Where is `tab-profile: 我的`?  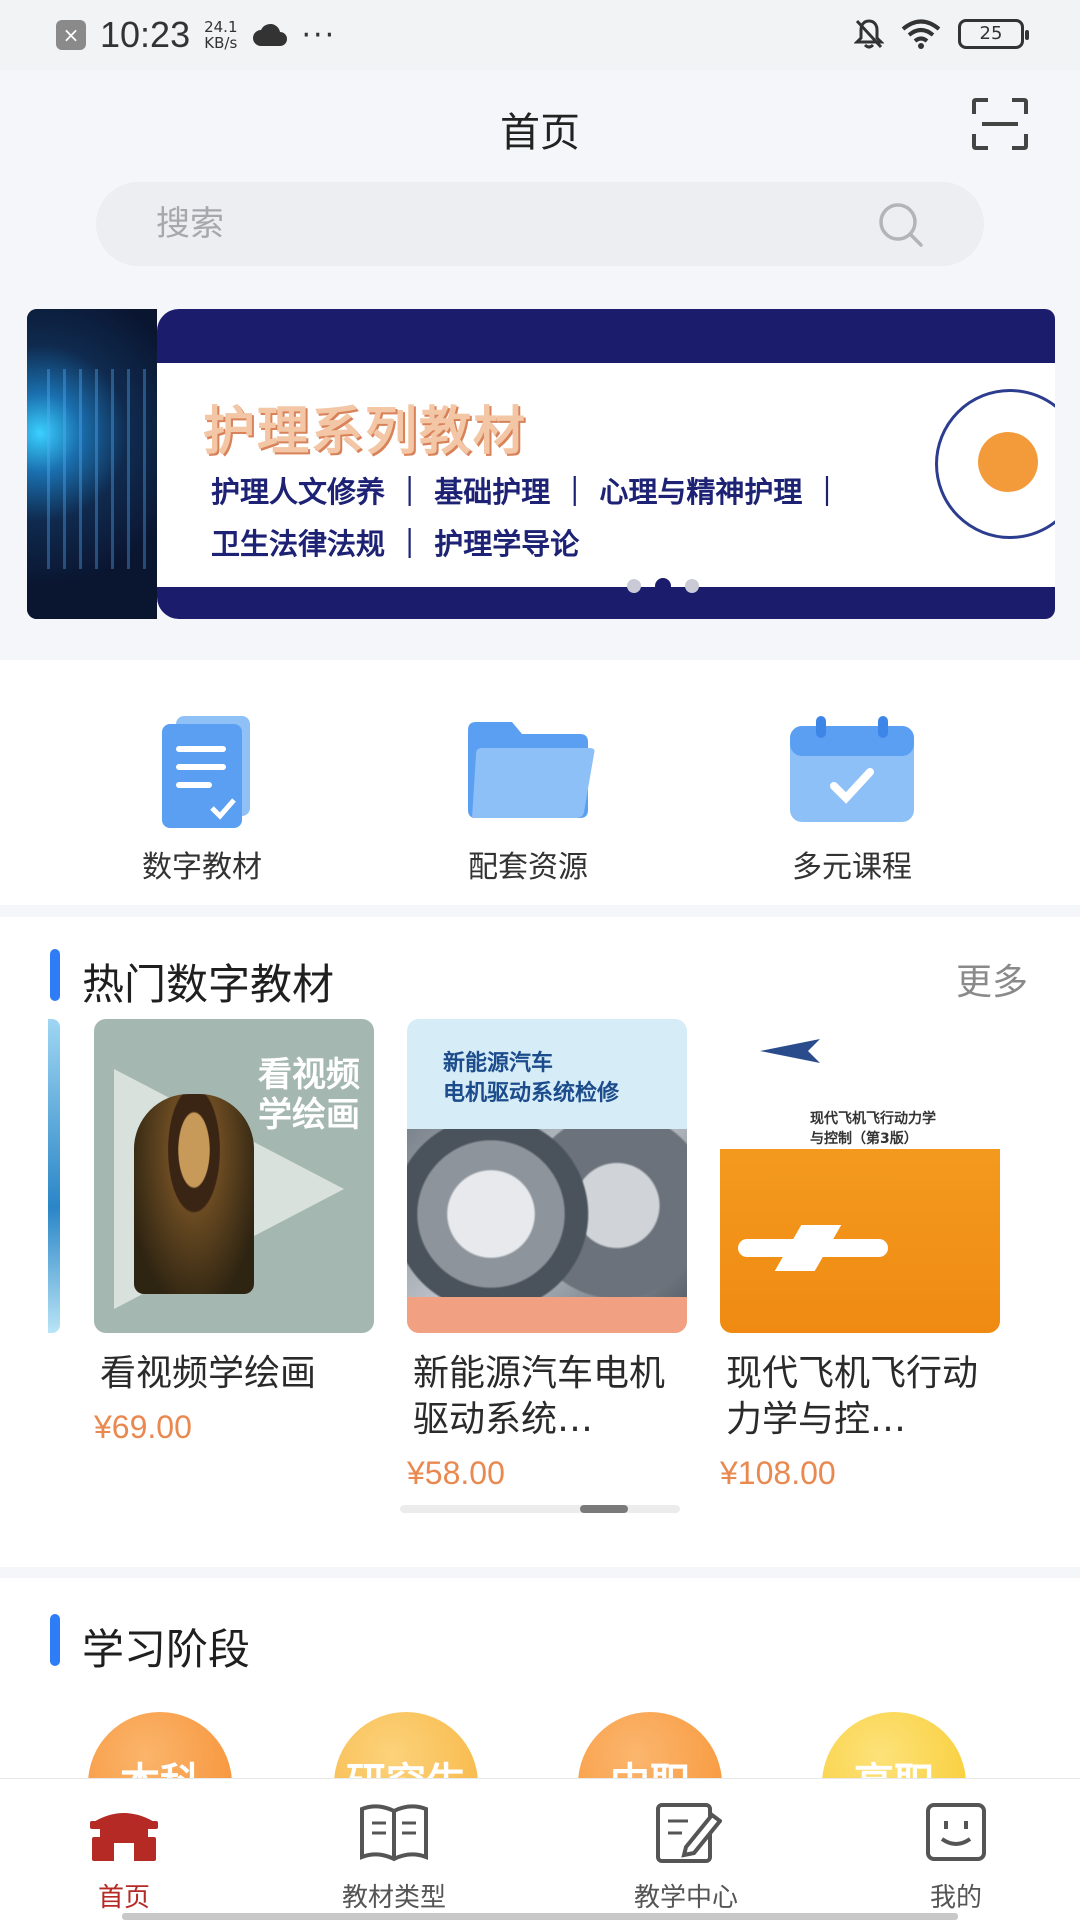
tab-profile: 我的 is located at coordinates (956, 1857).